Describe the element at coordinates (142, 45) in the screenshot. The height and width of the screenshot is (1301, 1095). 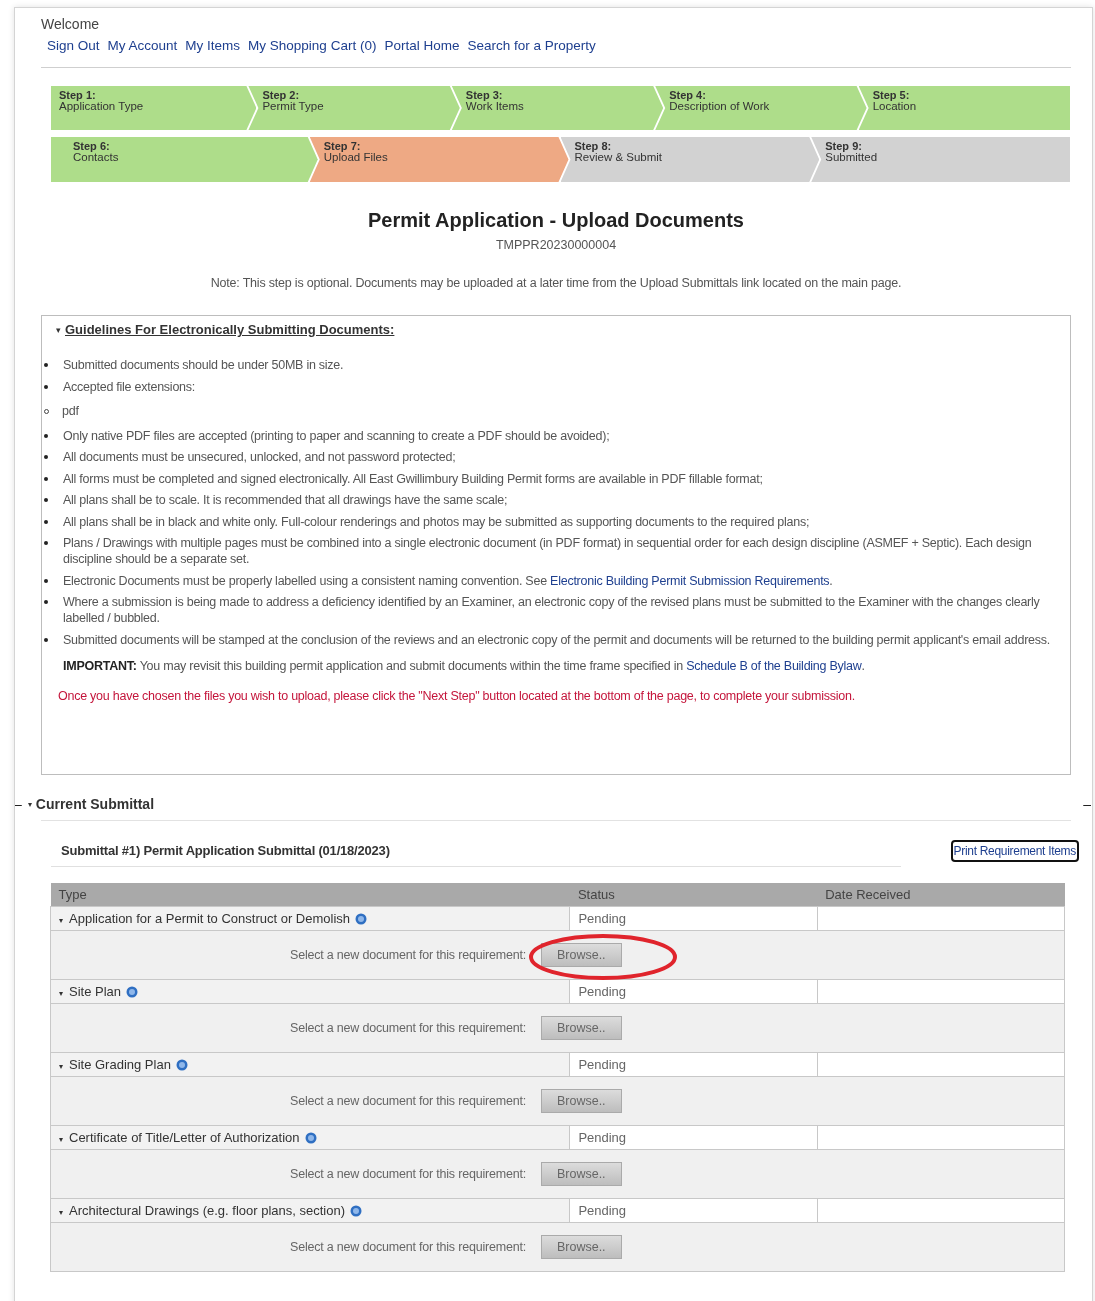
I see `nav-link: My Account` at that location.